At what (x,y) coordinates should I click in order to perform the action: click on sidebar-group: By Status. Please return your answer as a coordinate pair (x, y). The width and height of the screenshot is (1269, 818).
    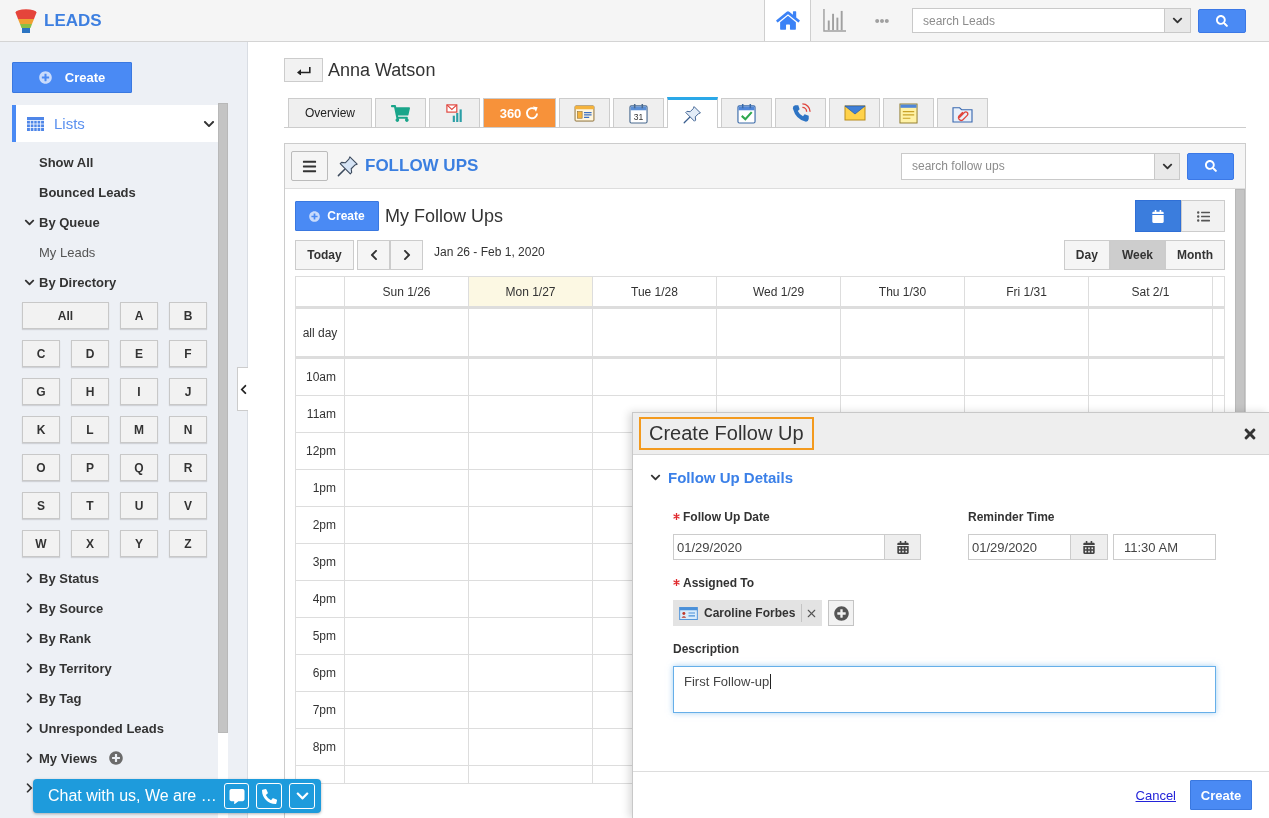
    Looking at the image, I should click on (61, 578).